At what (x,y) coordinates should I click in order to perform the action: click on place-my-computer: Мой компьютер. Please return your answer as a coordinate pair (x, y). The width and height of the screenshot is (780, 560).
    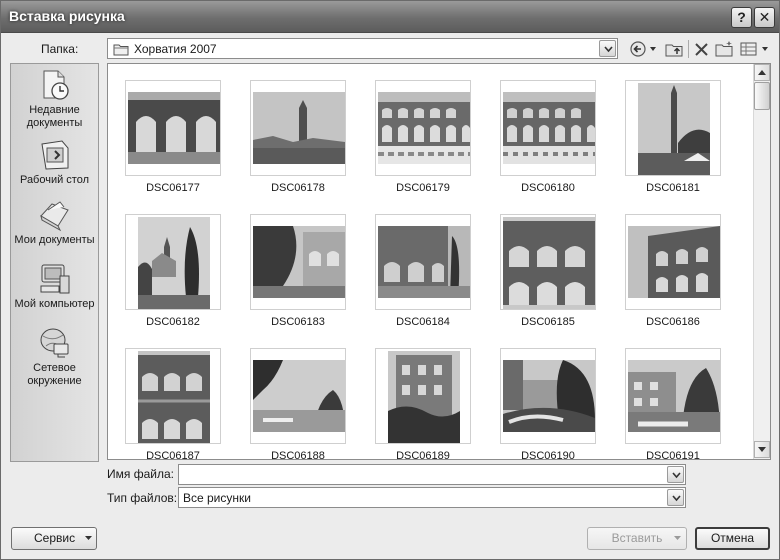
    Looking at the image, I should click on (54, 286).